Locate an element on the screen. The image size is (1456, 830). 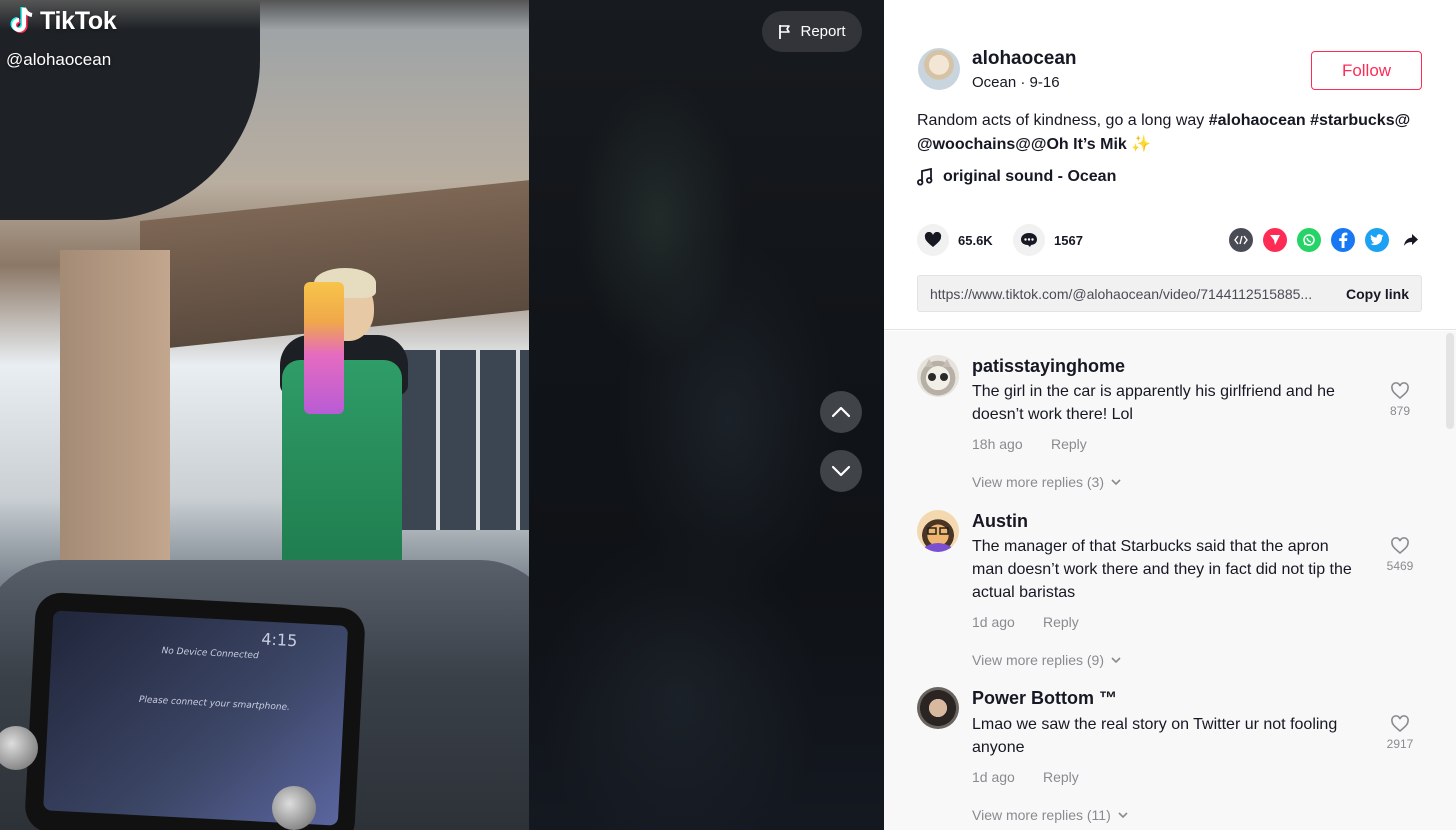
comment-time: 18h ago is located at coordinates (997, 444).